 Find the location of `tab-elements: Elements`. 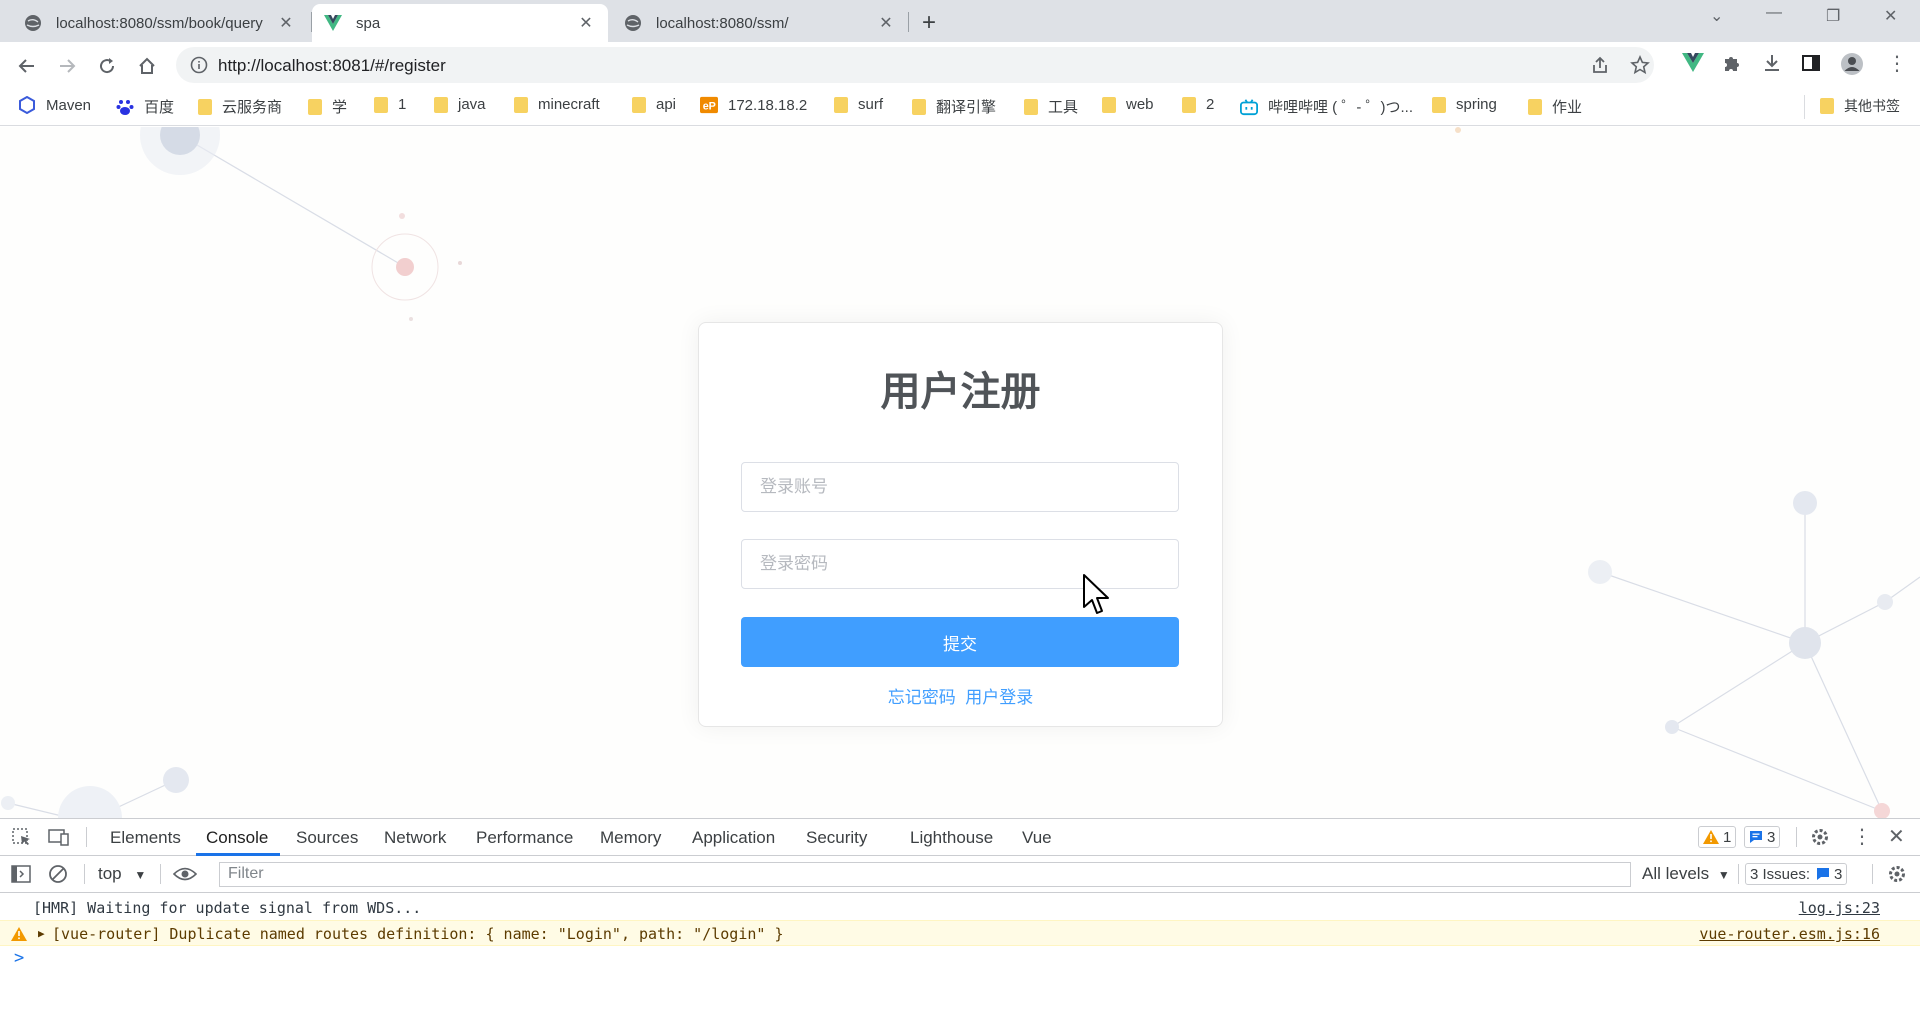

tab-elements: Elements is located at coordinates (145, 838).